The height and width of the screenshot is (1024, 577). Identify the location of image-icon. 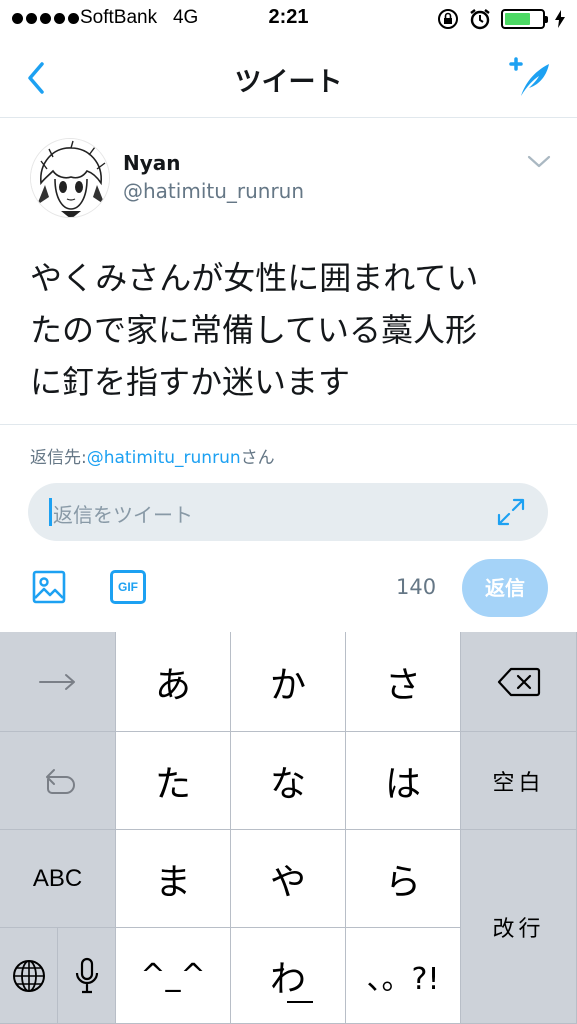
(49, 587).